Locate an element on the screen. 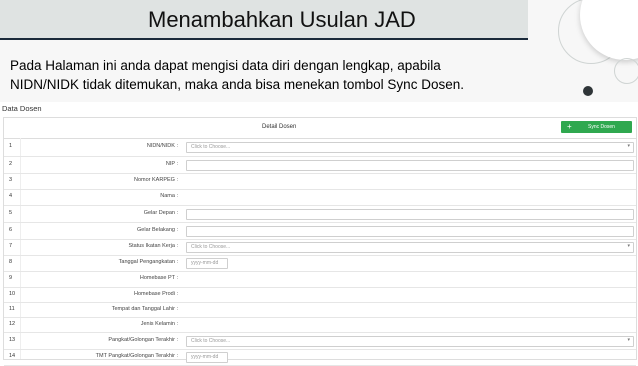  row-number: 9 is located at coordinates (11, 278).